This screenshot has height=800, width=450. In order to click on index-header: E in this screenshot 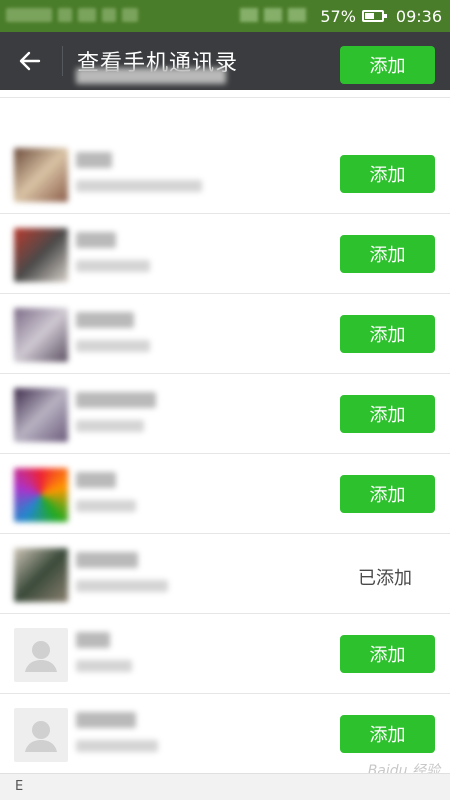, I will do `click(225, 786)`.